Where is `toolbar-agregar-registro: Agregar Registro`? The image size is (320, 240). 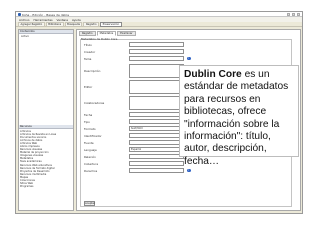 toolbar-agregar-registro: Agregar Registro is located at coordinates (31, 24).